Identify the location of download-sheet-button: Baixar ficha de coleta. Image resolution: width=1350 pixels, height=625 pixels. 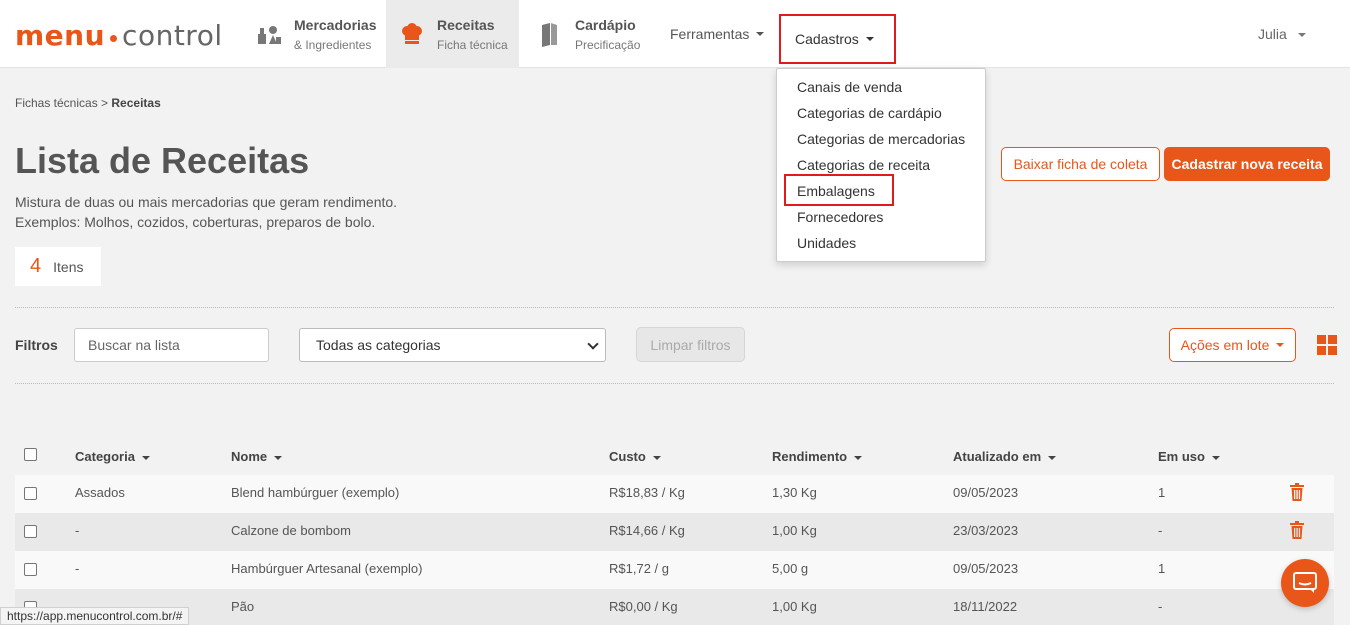
(1080, 164).